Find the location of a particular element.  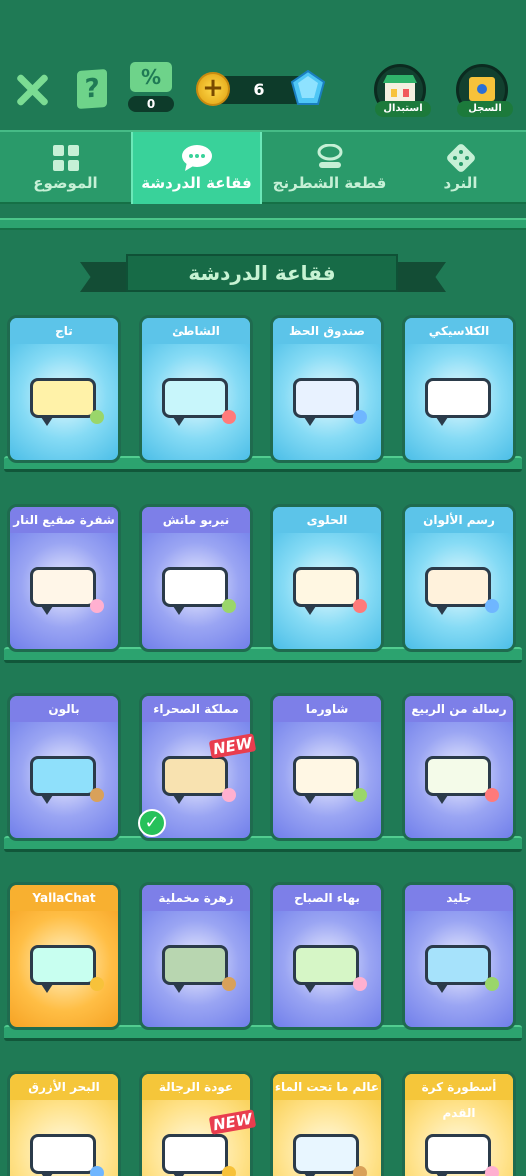

help-icon: ? is located at coordinates (92, 89).